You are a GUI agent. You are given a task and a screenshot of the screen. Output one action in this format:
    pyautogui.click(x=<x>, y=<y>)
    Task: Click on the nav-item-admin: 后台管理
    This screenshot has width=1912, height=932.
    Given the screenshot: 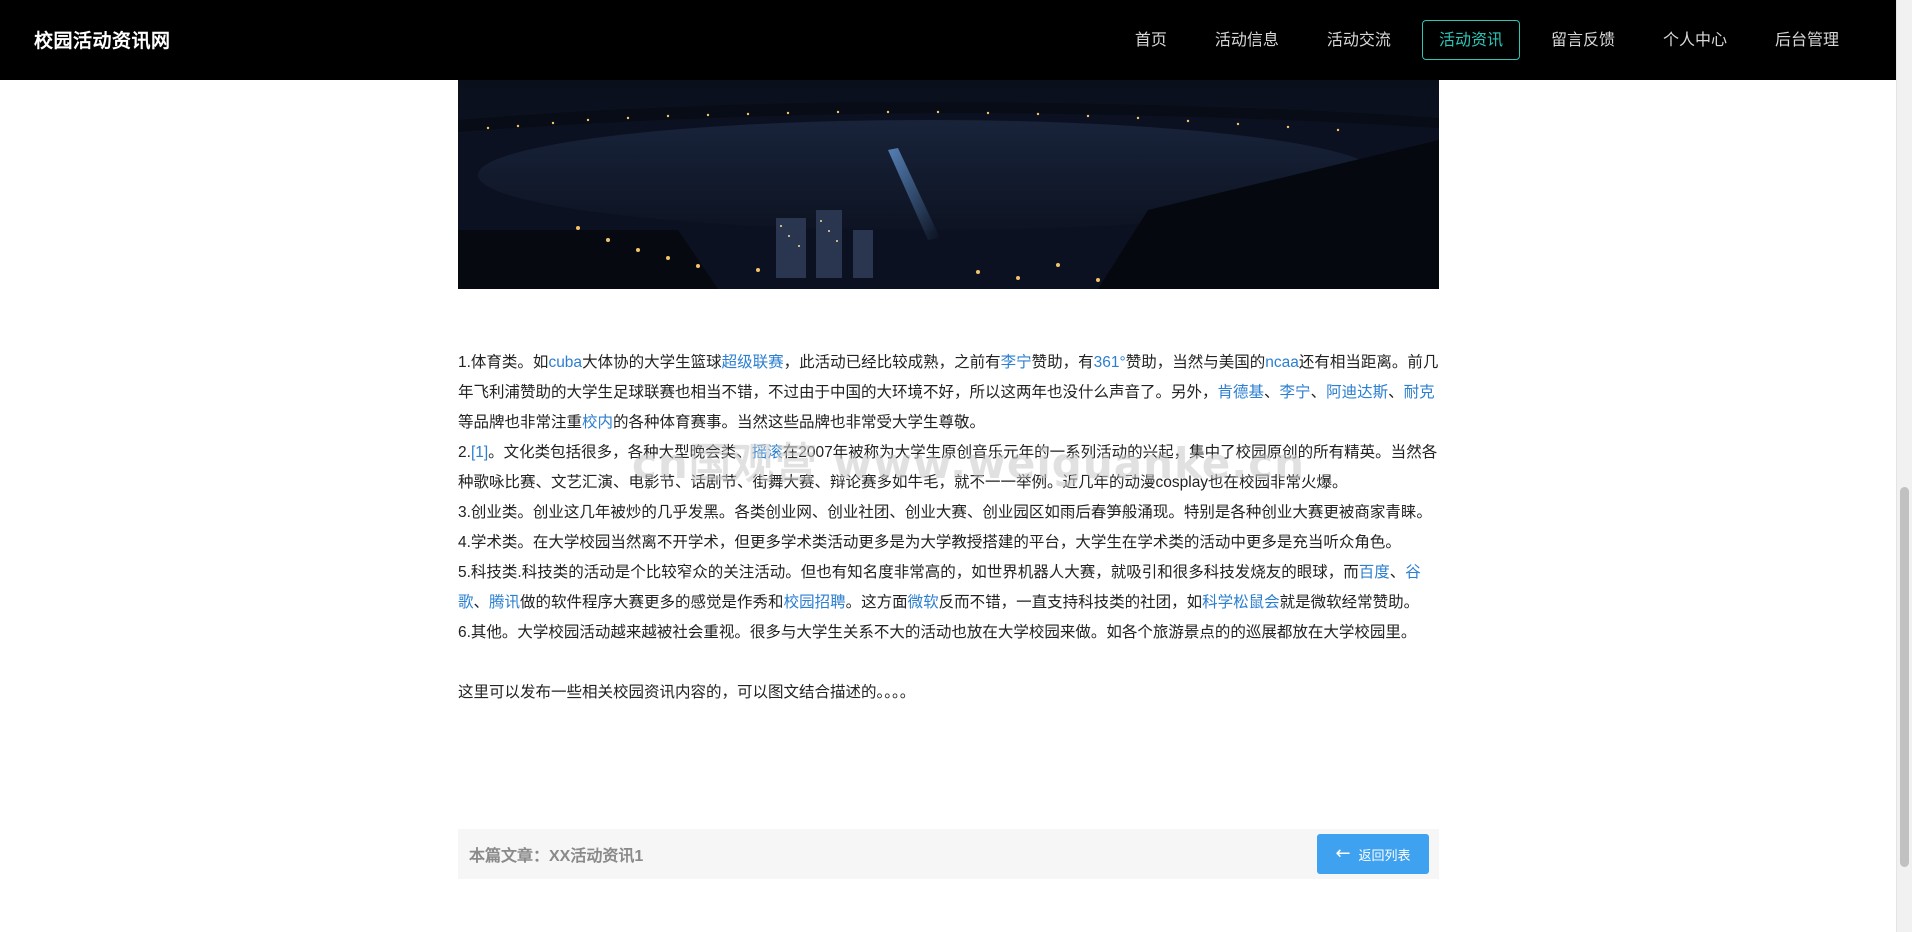 What is the action you would take?
    pyautogui.click(x=1807, y=40)
    